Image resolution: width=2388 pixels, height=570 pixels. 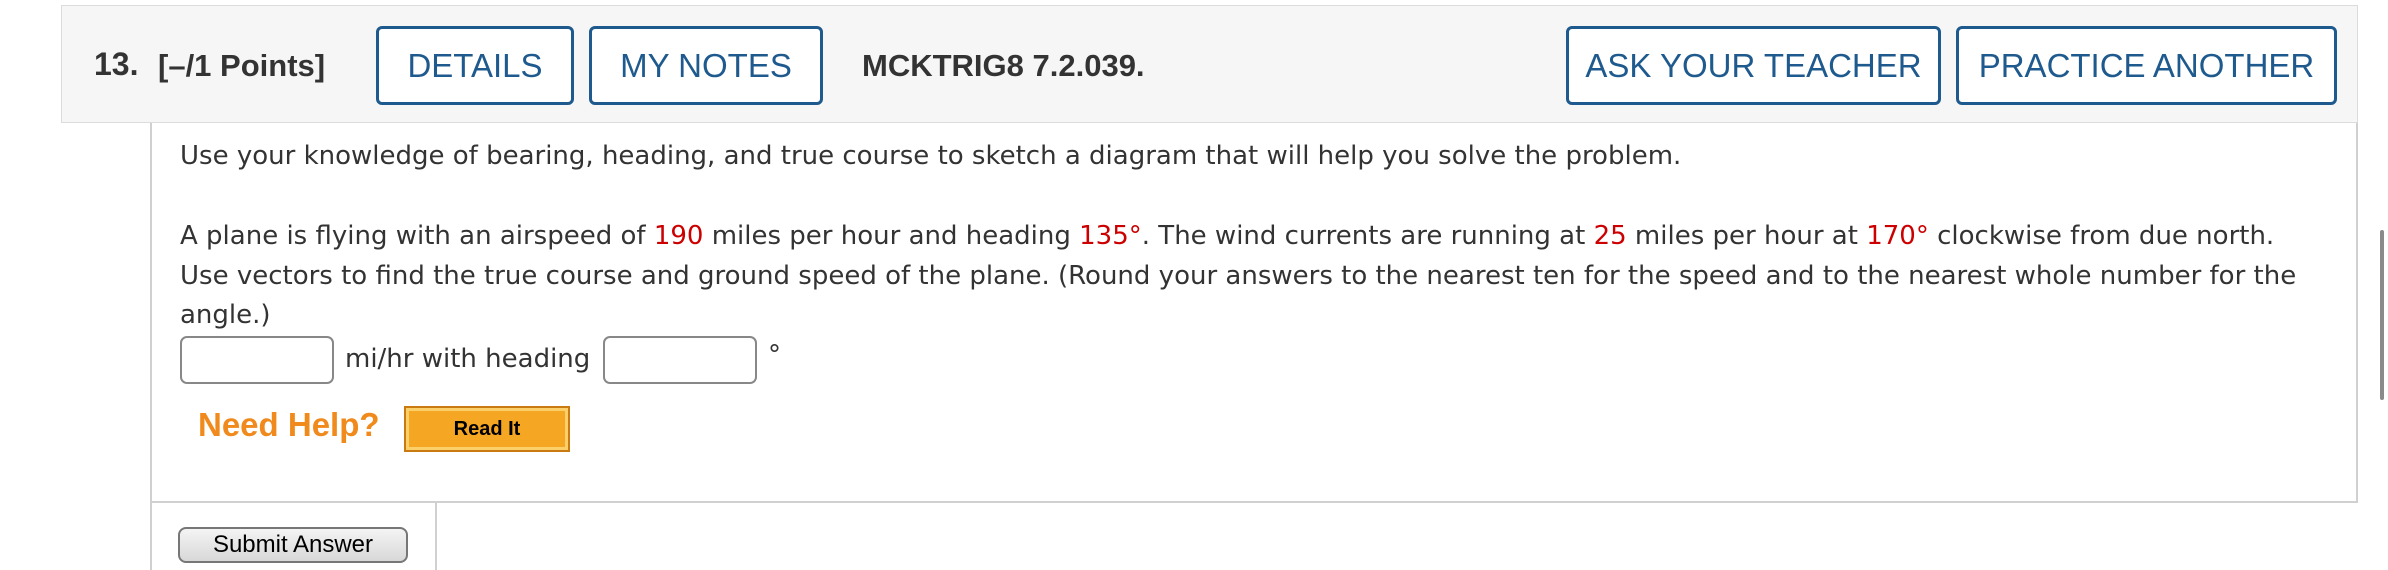 I want to click on read-it-button: Read It, so click(x=487, y=429).